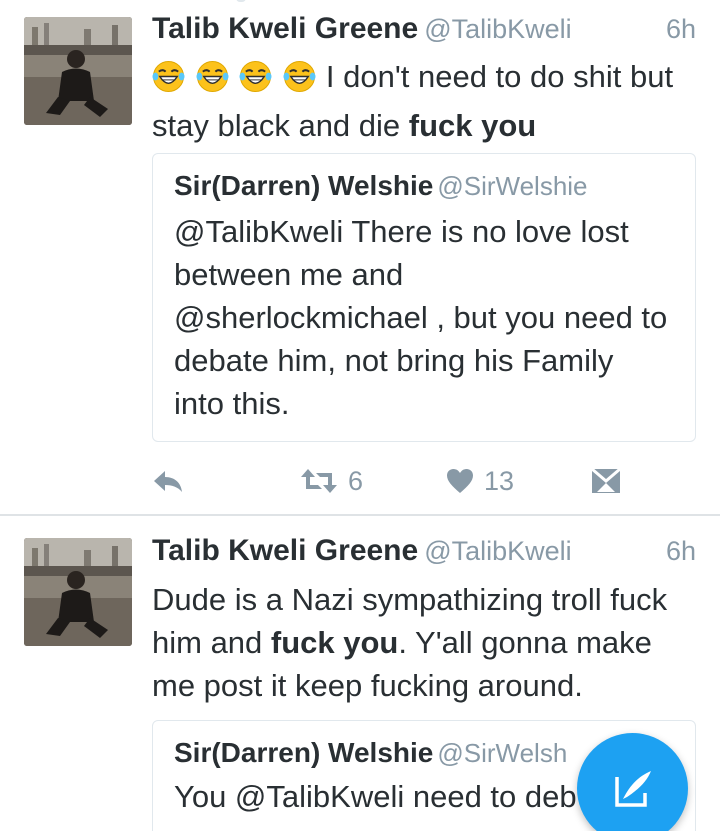  What do you see at coordinates (394, 360) in the screenshot?
I see `quoted-text-line: debate him, not bring his Family` at bounding box center [394, 360].